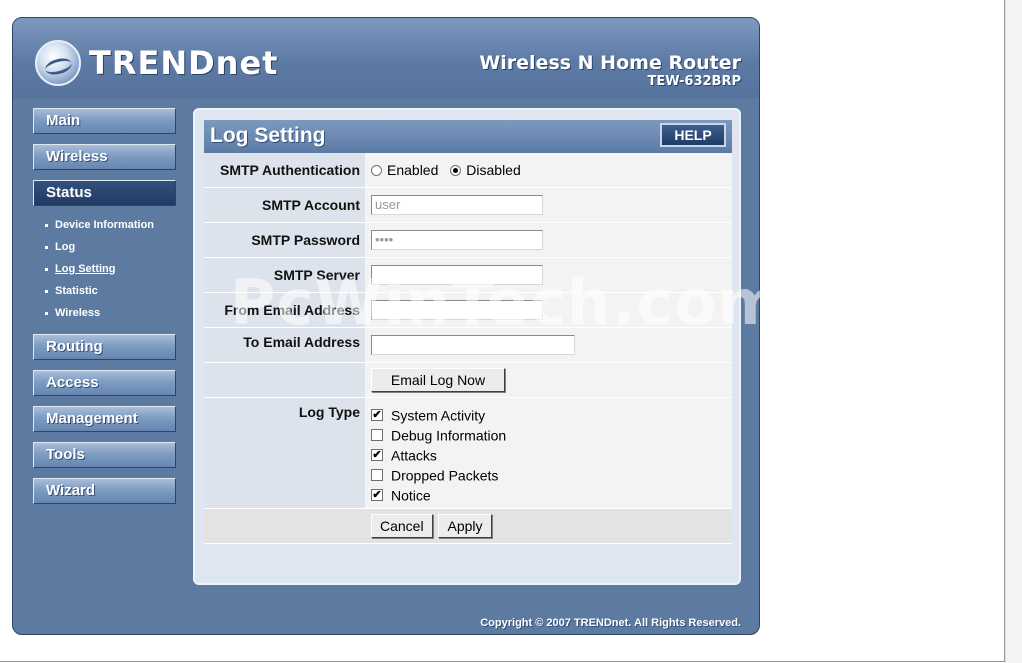  Describe the element at coordinates (105, 247) in the screenshot. I see `subnav-log: Log` at that location.